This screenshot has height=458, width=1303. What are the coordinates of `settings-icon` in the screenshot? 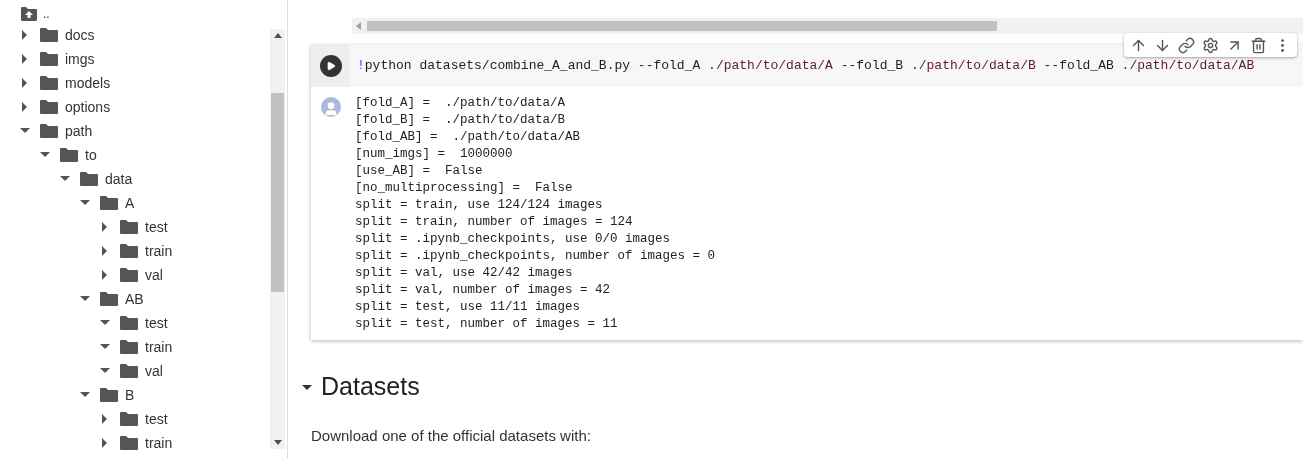 It's located at (1210, 45).